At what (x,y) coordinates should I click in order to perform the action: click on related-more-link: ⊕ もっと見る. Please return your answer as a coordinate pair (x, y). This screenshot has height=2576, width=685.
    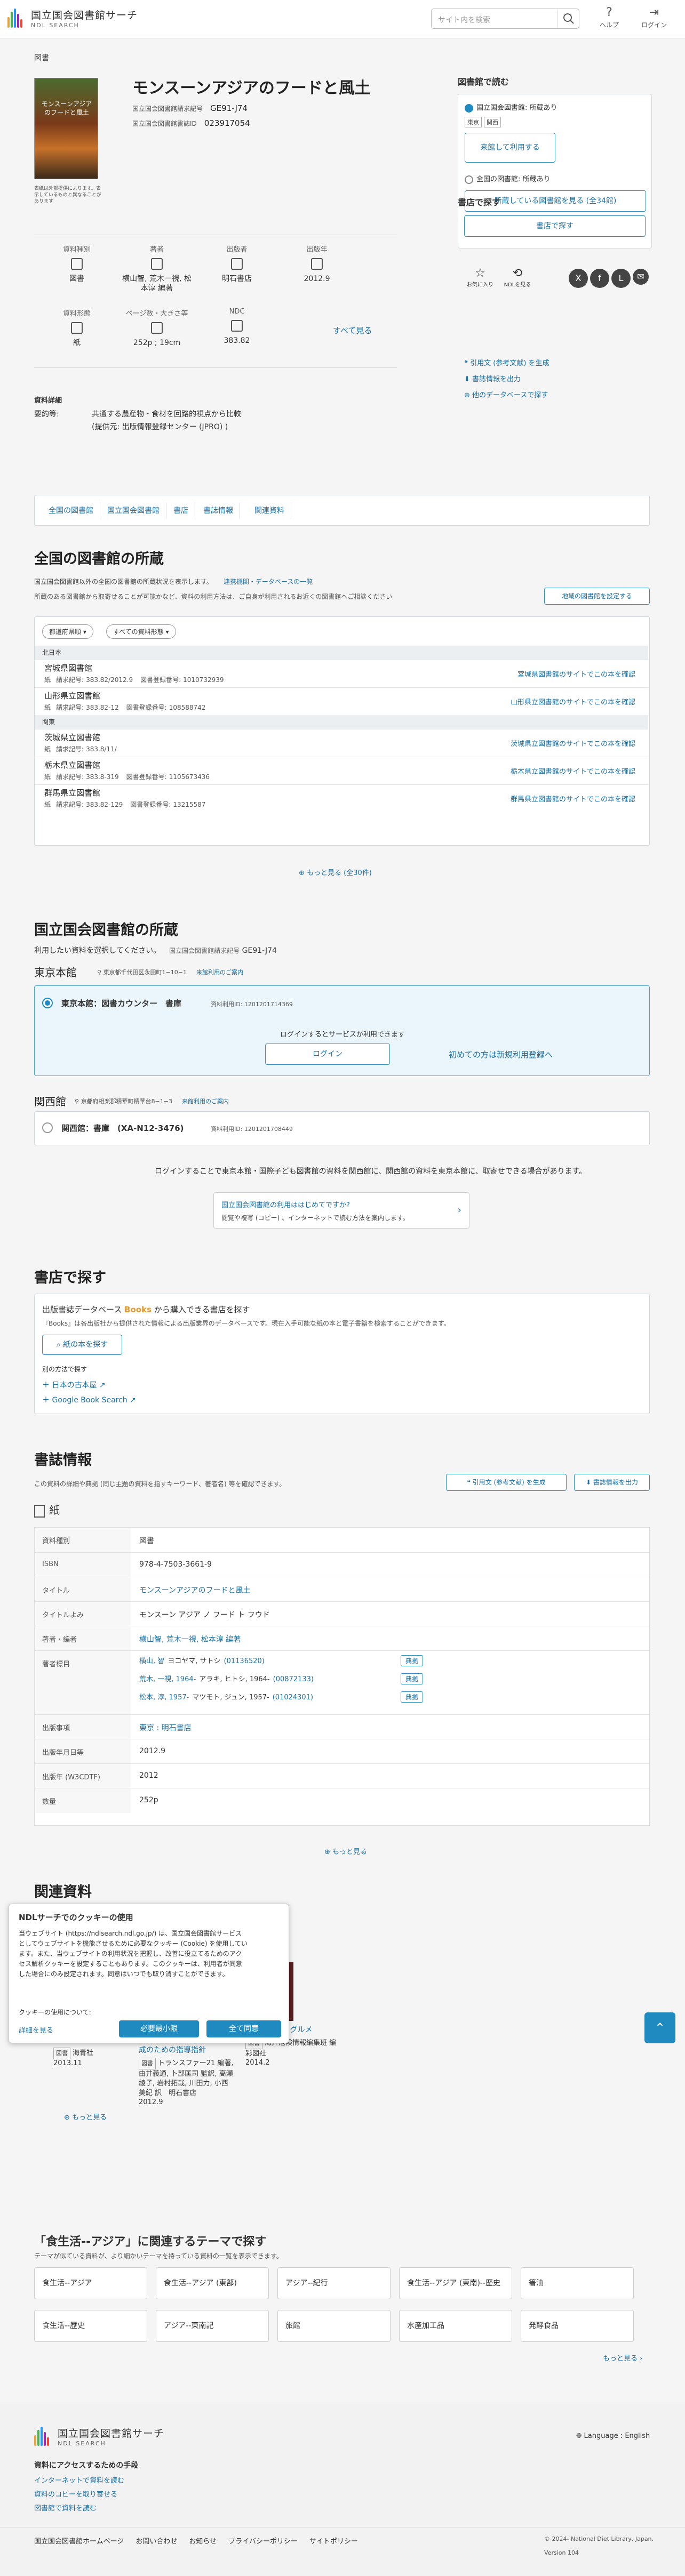
    Looking at the image, I should click on (86, 2117).